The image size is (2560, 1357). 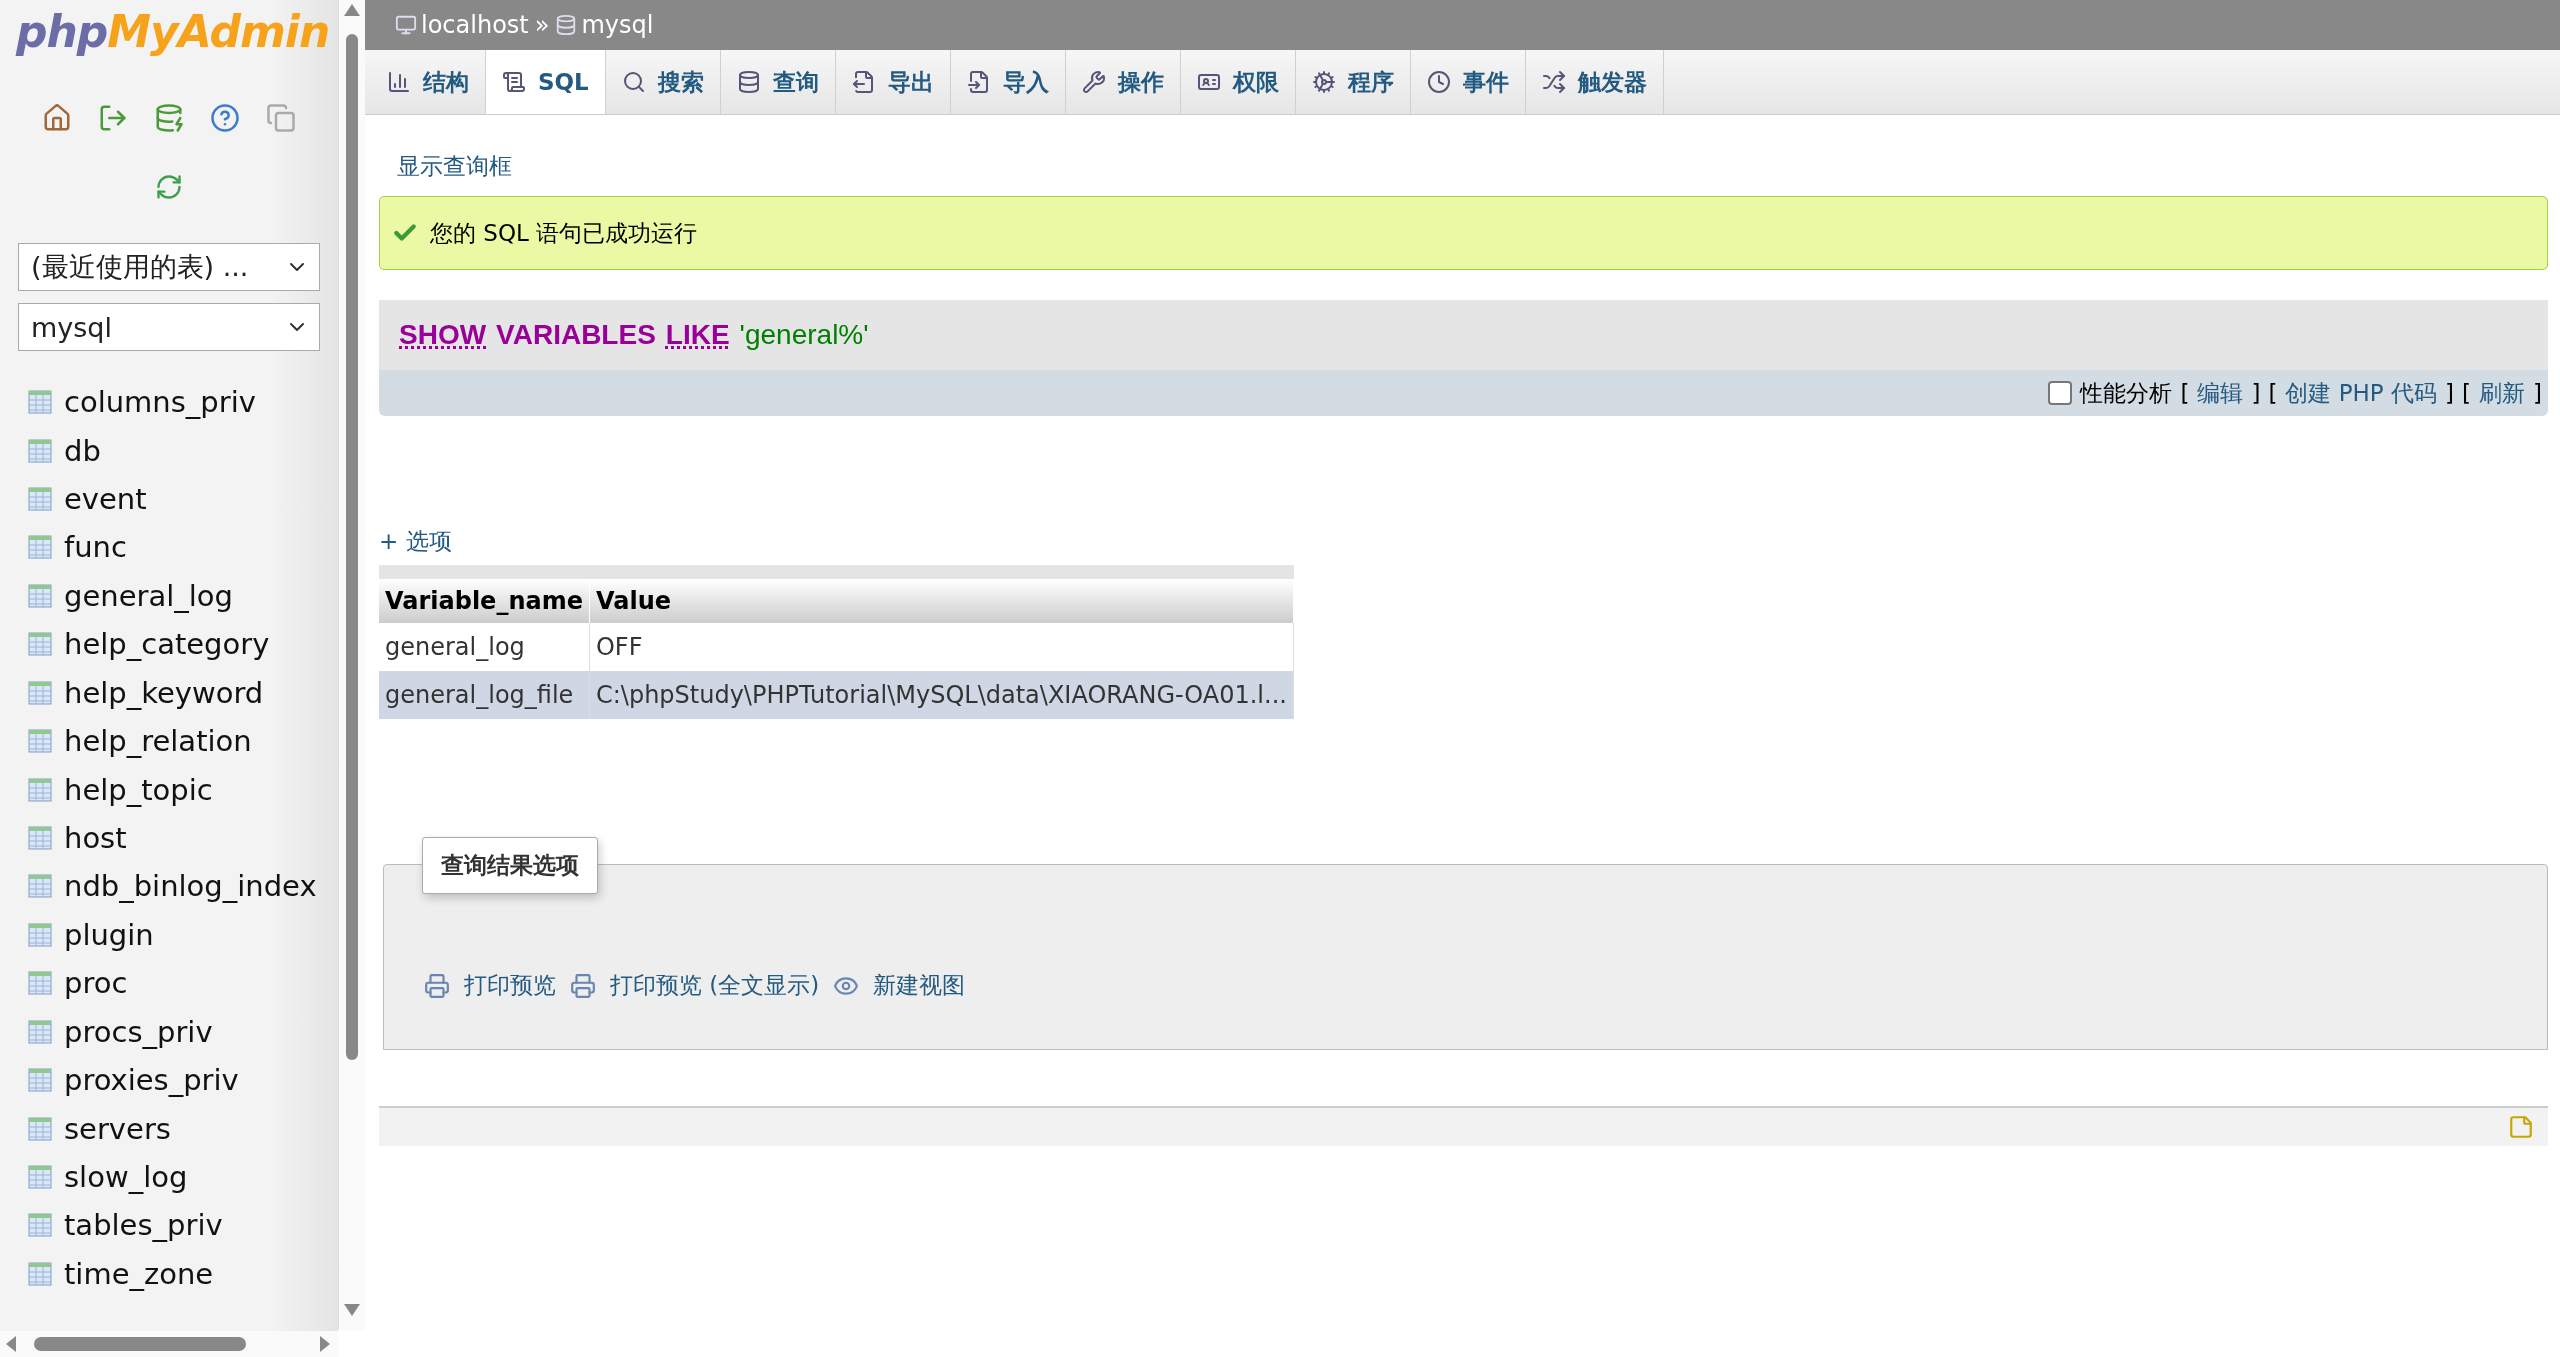 I want to click on scroll-icon, so click(x=514, y=82).